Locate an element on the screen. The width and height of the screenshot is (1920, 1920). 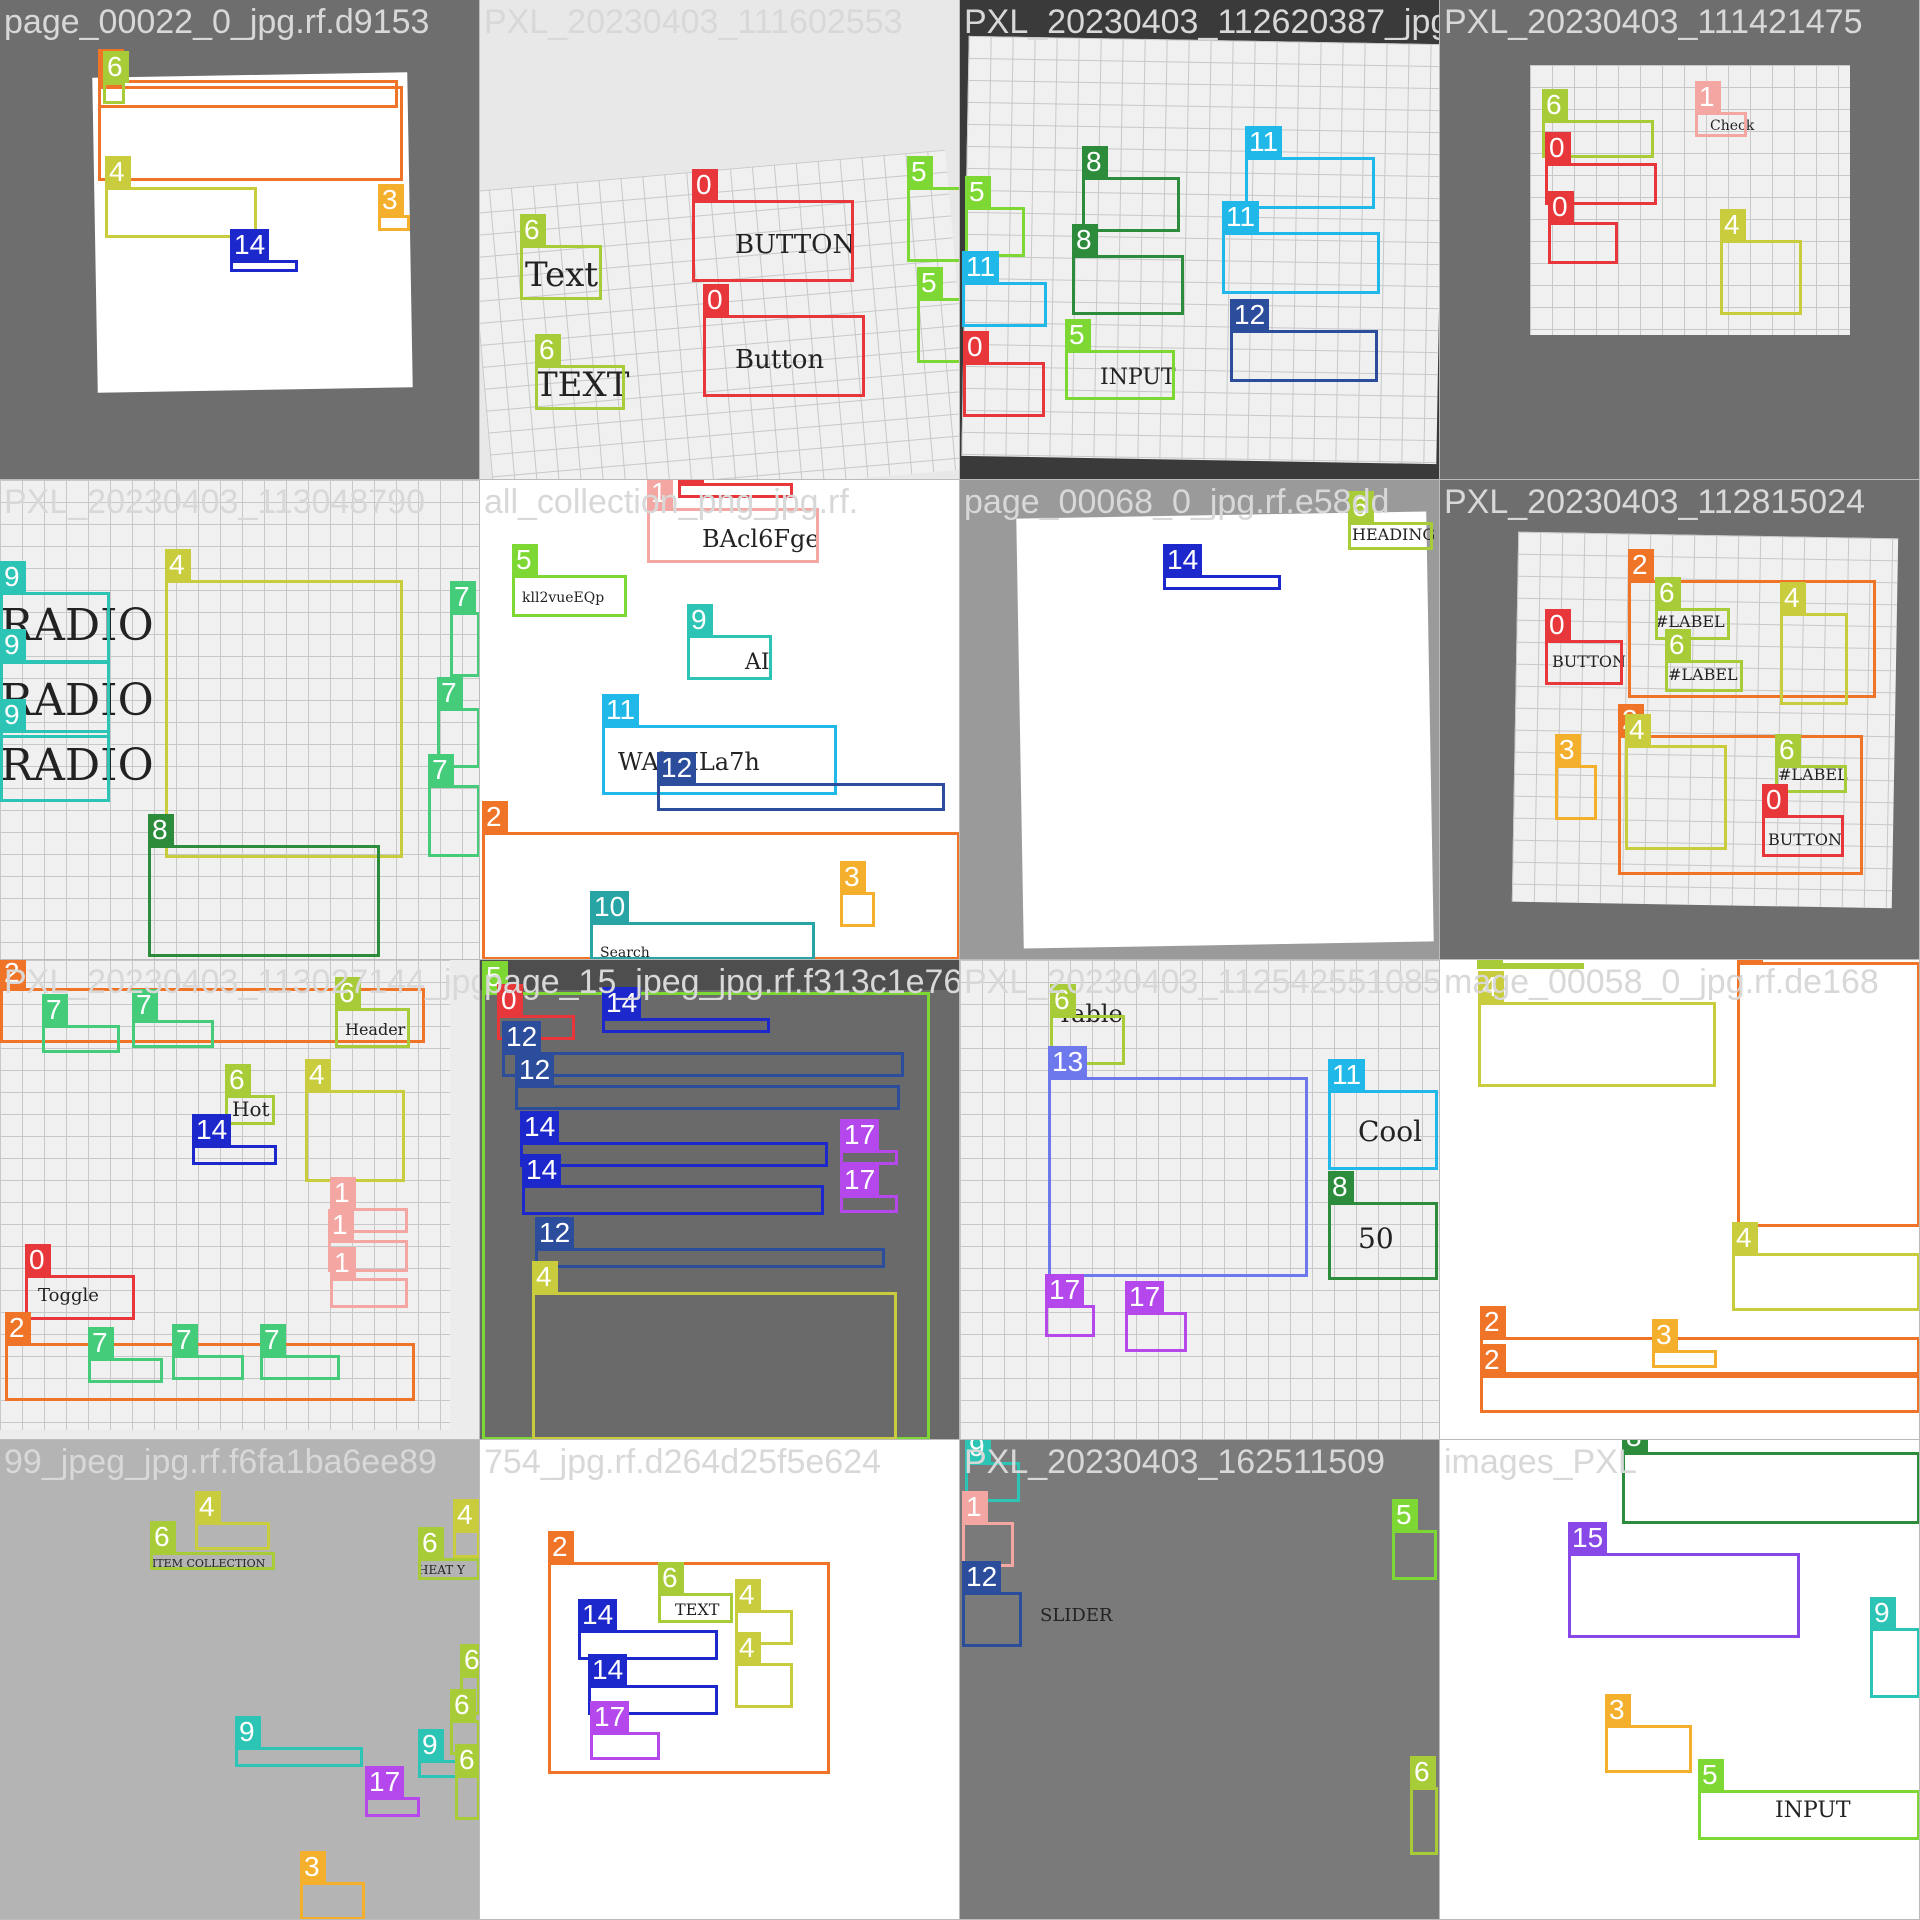
detection-box: 3 is located at coordinates (1648, 1733).